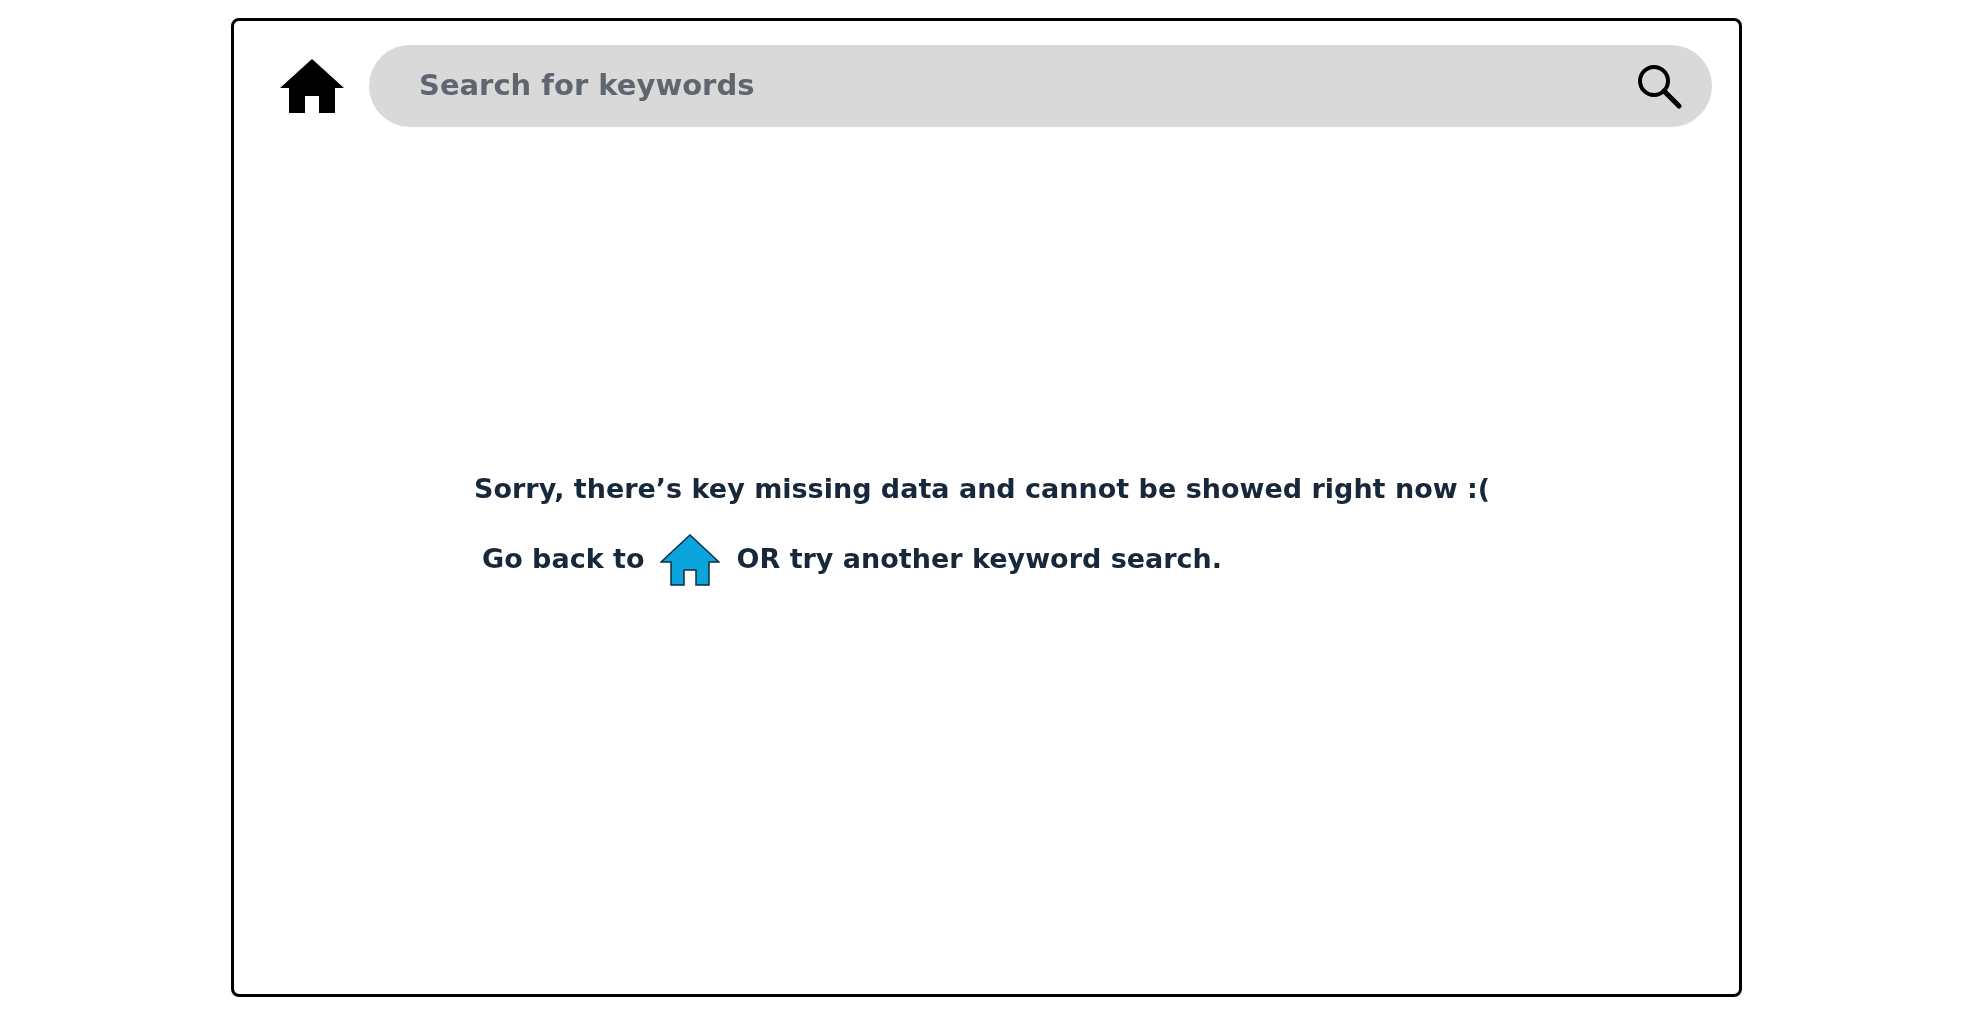 The height and width of the screenshot is (1013, 1971). Describe the element at coordinates (979, 559) in the screenshot. I see `hint-text: OR try another keyword search.` at that location.